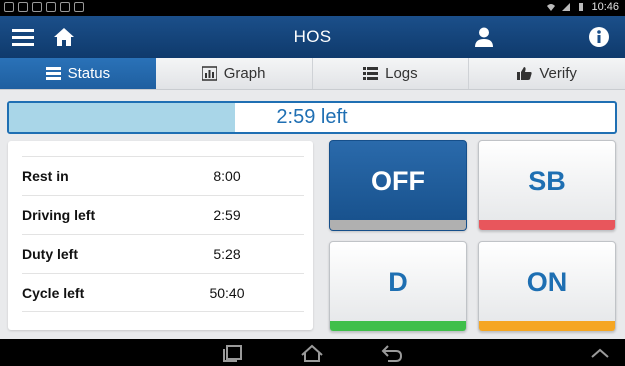 This screenshot has width=625, height=366. I want to click on user-icon, so click(484, 37).